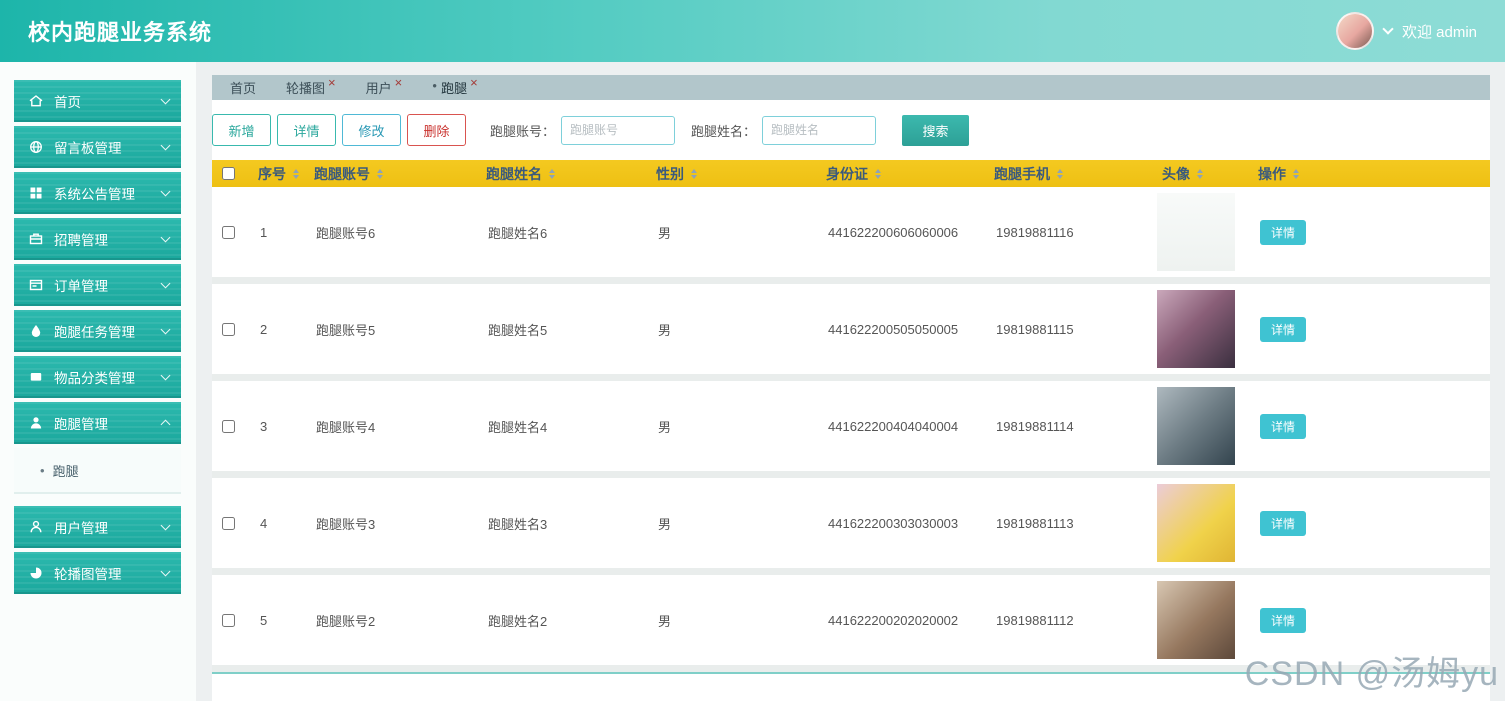 This screenshot has height=701, width=1505. What do you see at coordinates (264, 232) in the screenshot?
I see `cell-seq: 1` at bounding box center [264, 232].